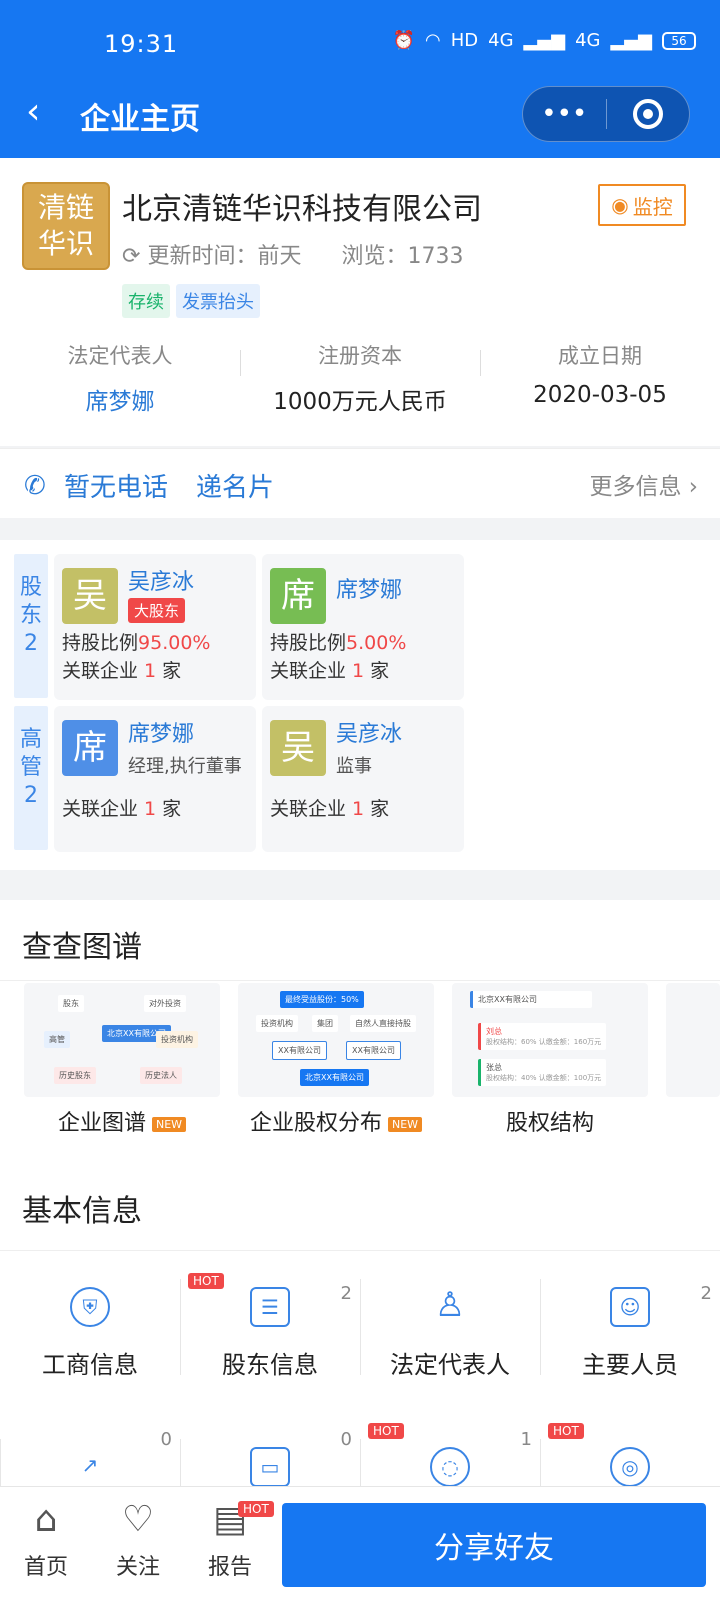 This screenshot has height=1600, width=720. Describe the element at coordinates (642, 205) in the screenshot. I see `monitor-button: ◉ 监控` at that location.